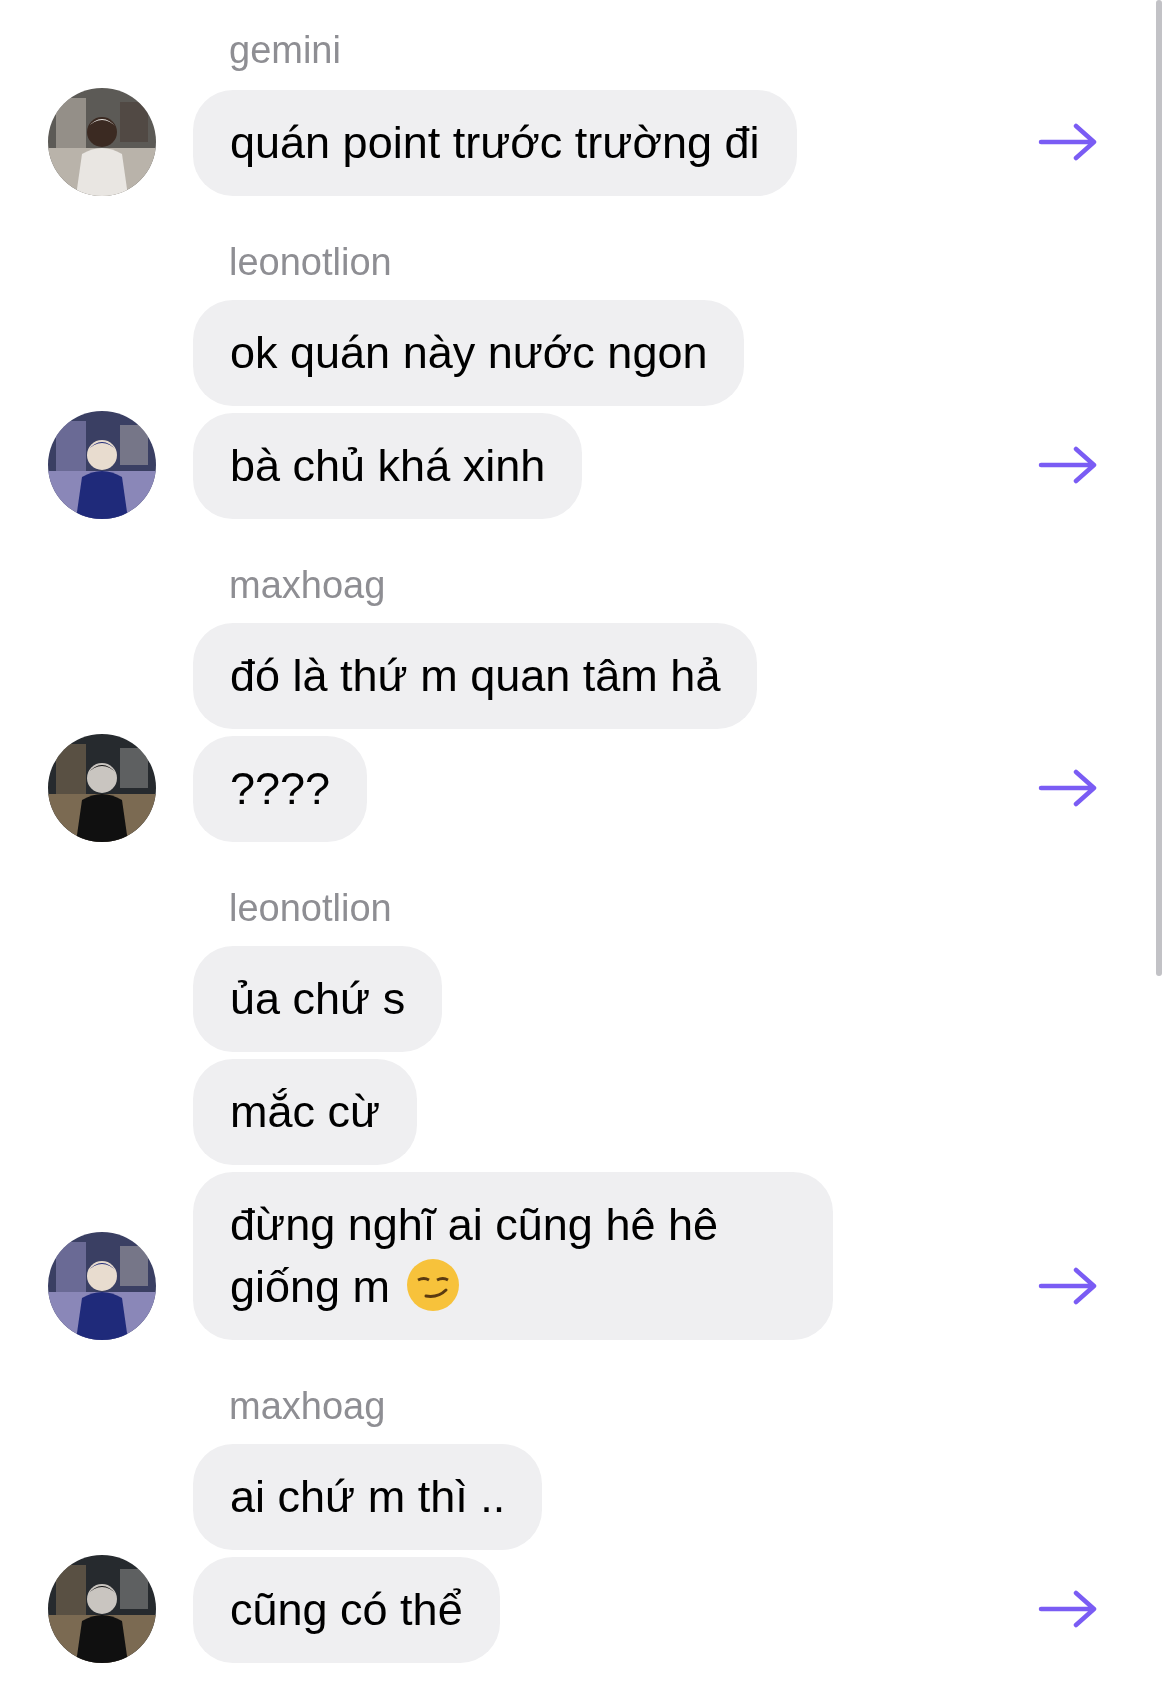 The height and width of the screenshot is (1705, 1170). I want to click on scrollbar, so click(1159, 488).